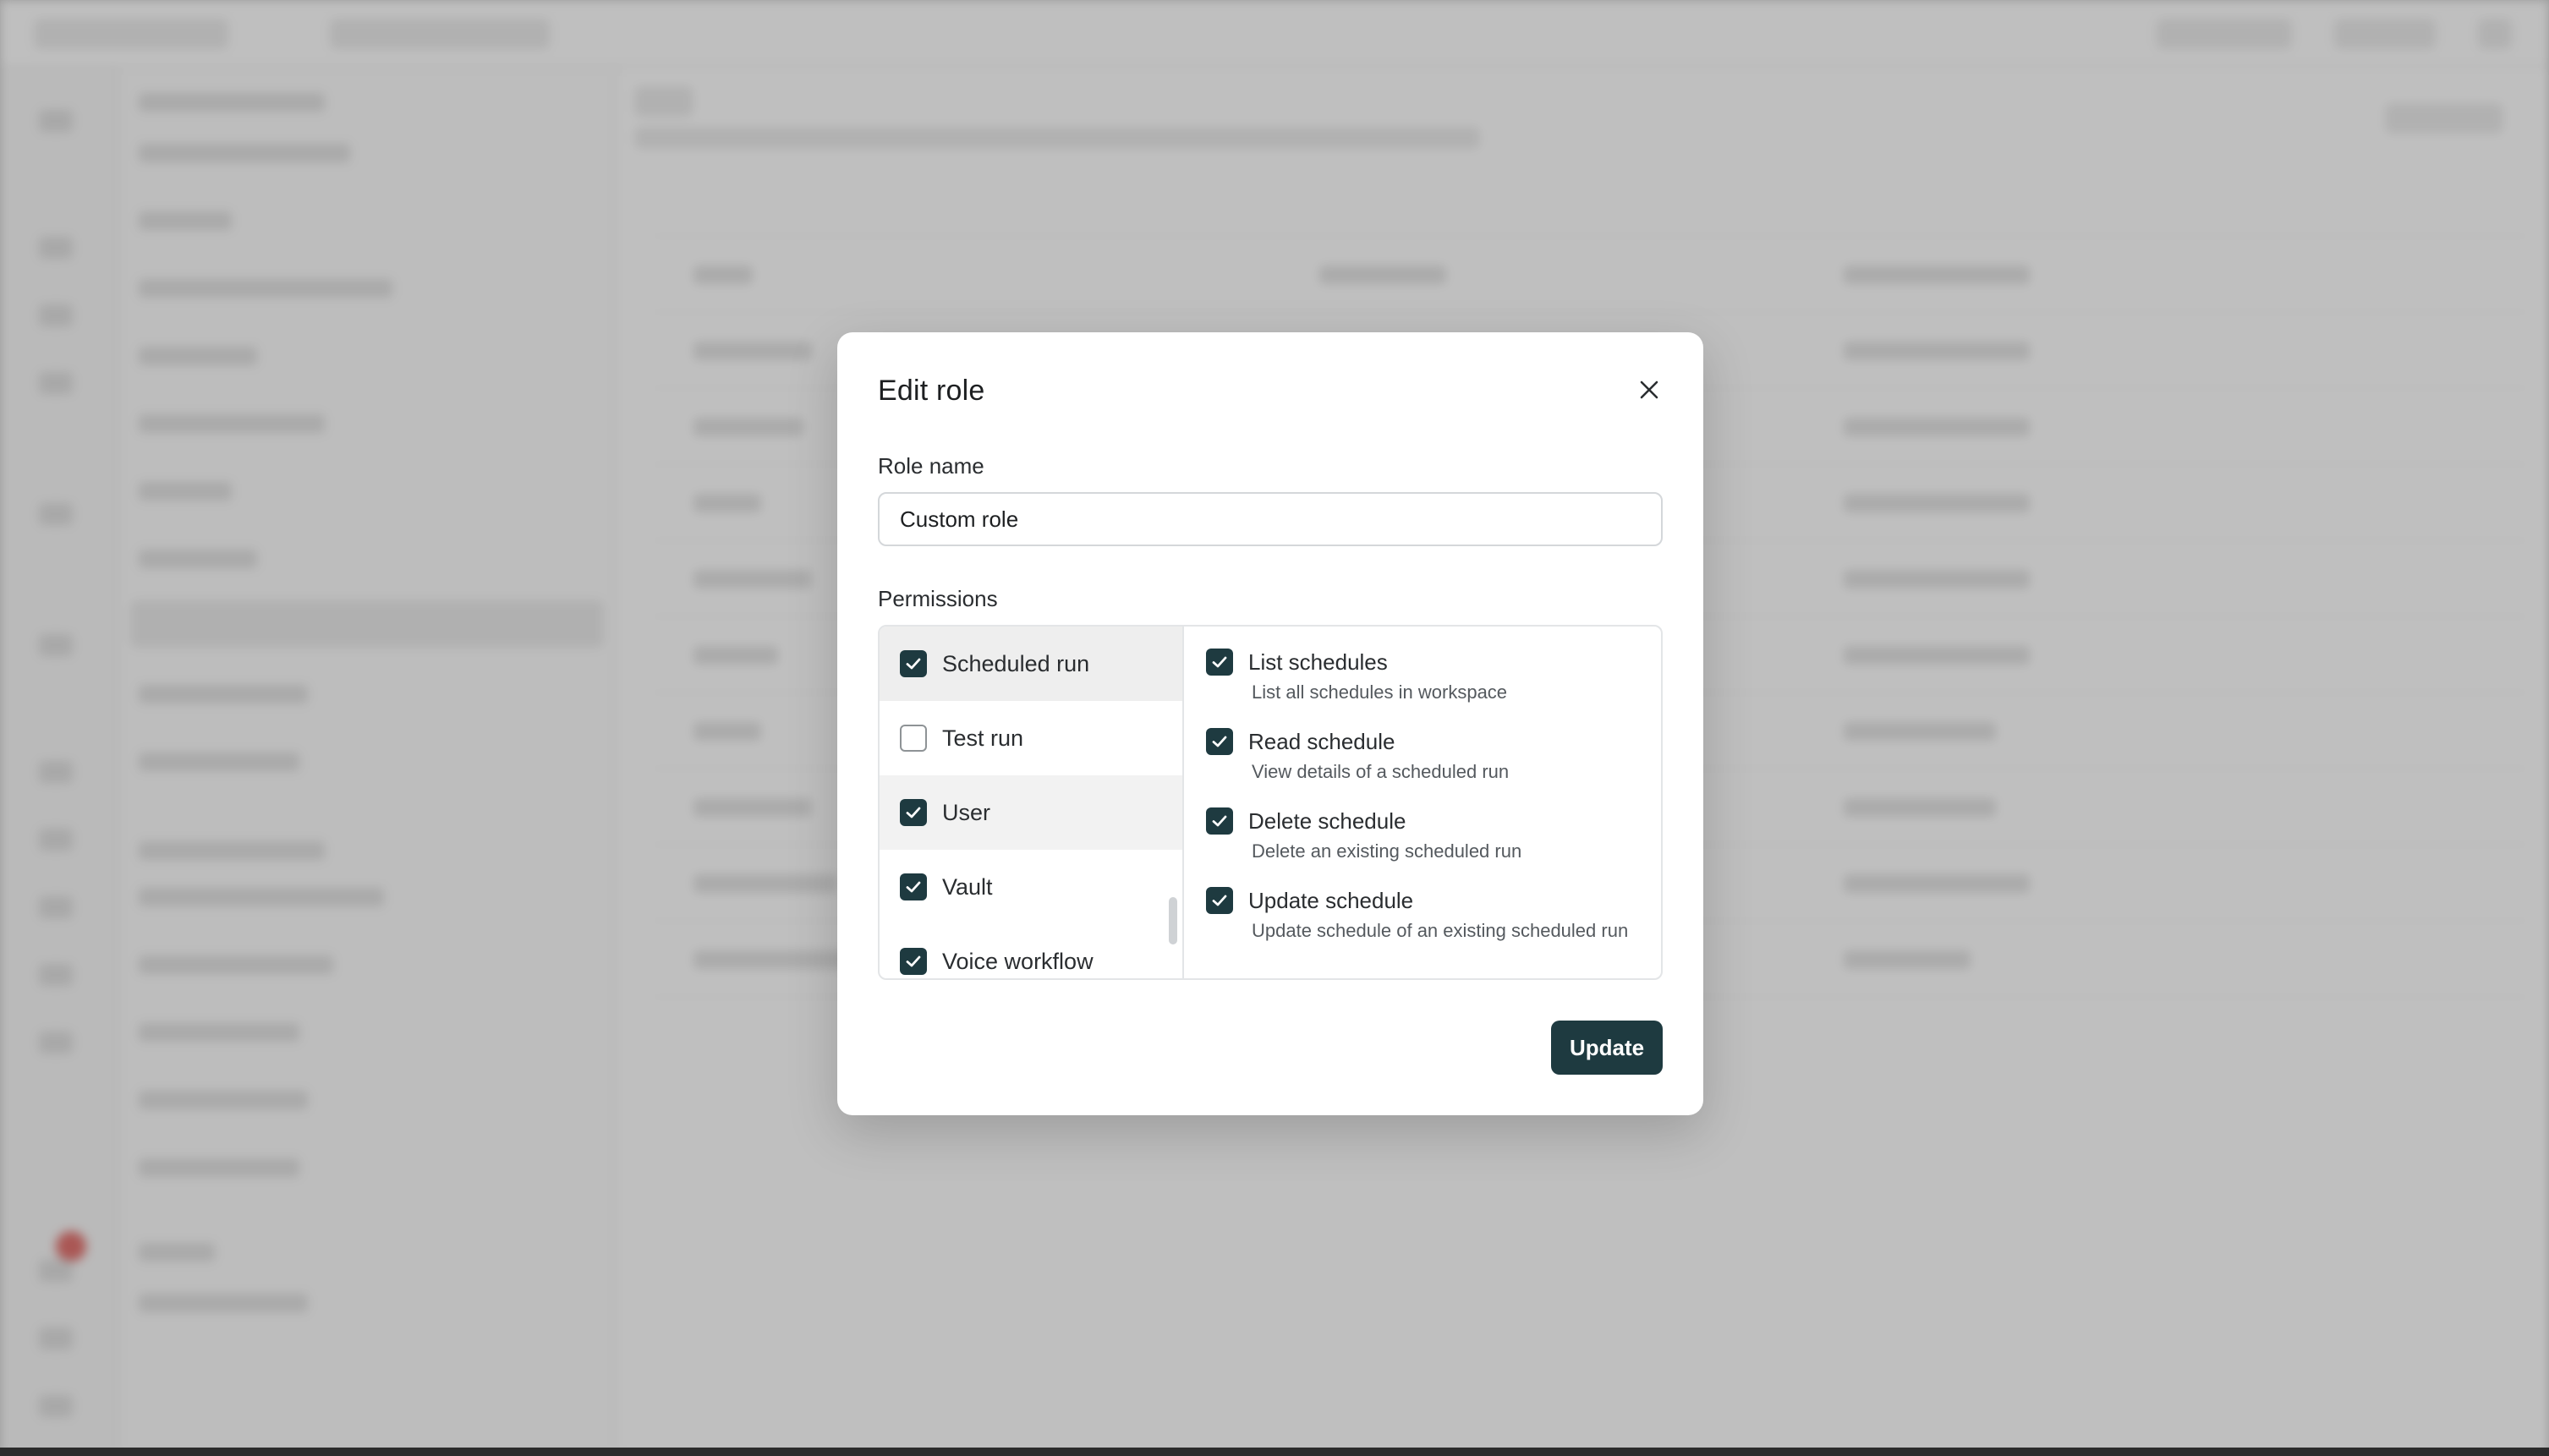 This screenshot has width=2549, height=1456. I want to click on permission-name: Read schedule, so click(1321, 741).